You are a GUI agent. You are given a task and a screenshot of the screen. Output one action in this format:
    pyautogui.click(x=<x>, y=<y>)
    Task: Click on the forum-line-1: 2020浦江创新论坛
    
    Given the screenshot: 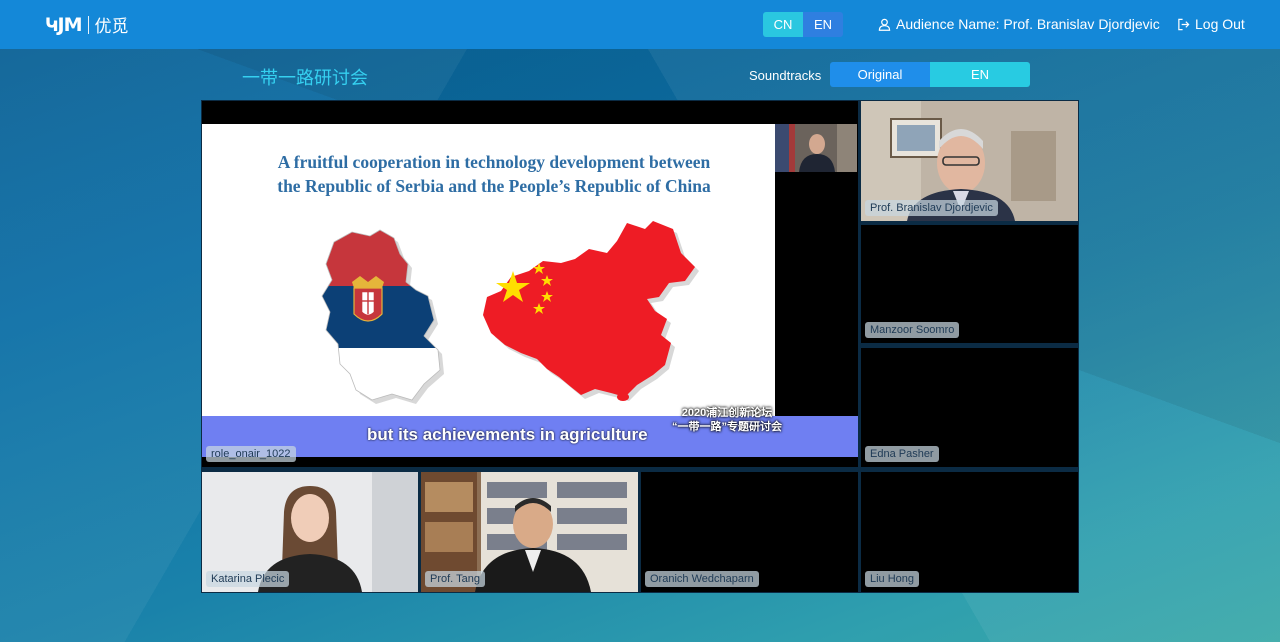 What is the action you would take?
    pyautogui.click(x=727, y=413)
    